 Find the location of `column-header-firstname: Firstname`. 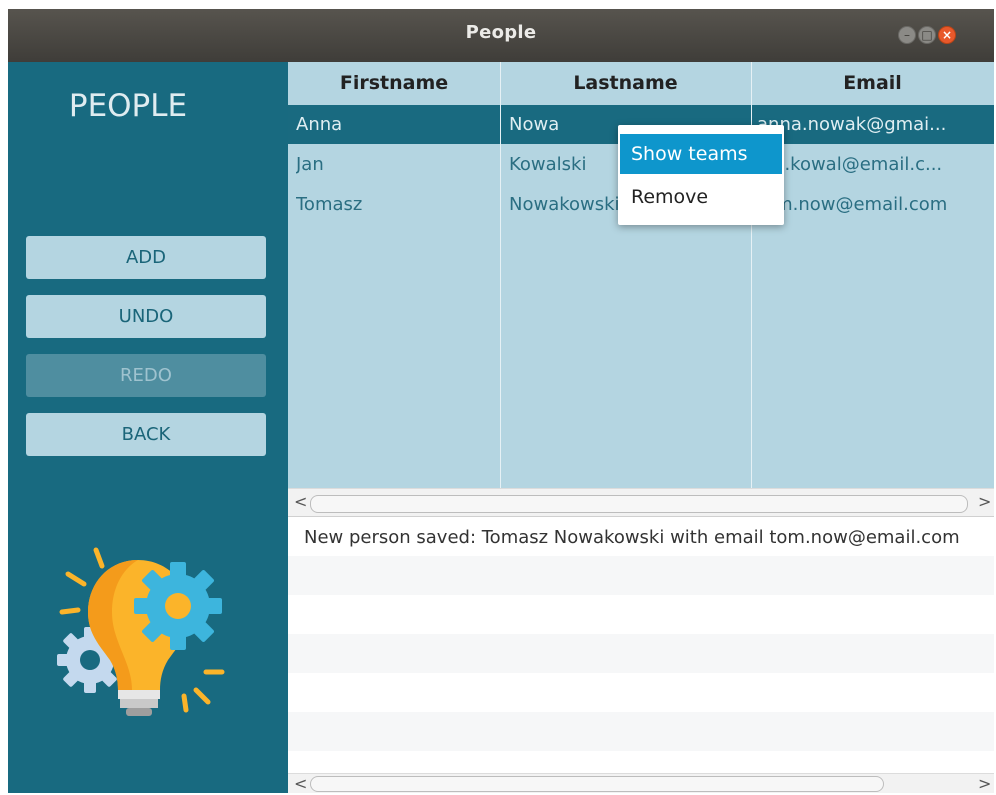

column-header-firstname: Firstname is located at coordinates (394, 83).